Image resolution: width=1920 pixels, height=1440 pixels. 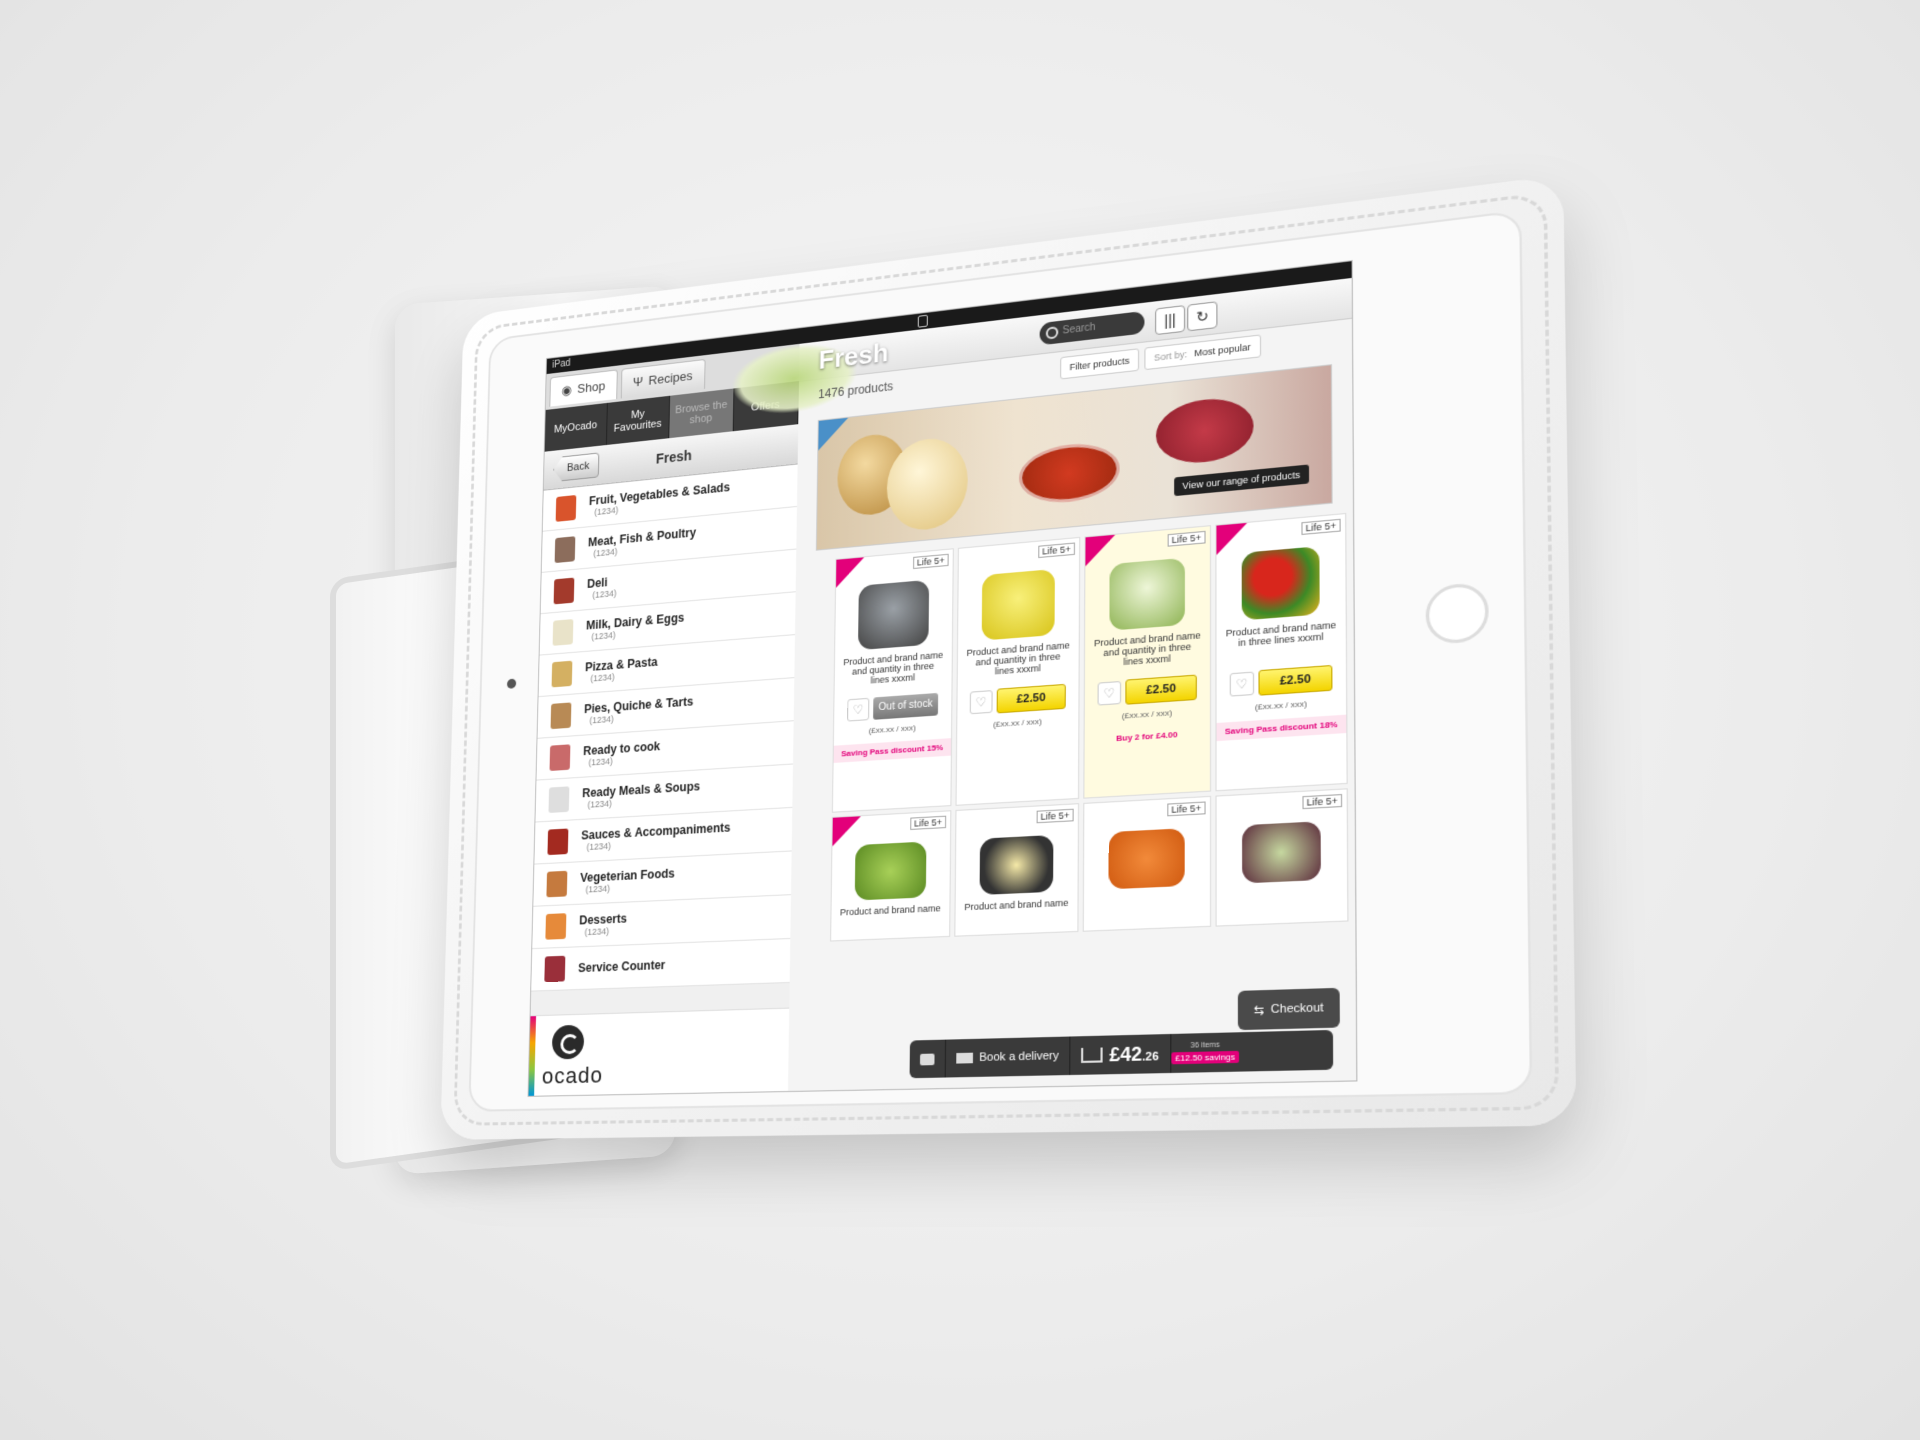 I want to click on search-icon, so click(x=1052, y=333).